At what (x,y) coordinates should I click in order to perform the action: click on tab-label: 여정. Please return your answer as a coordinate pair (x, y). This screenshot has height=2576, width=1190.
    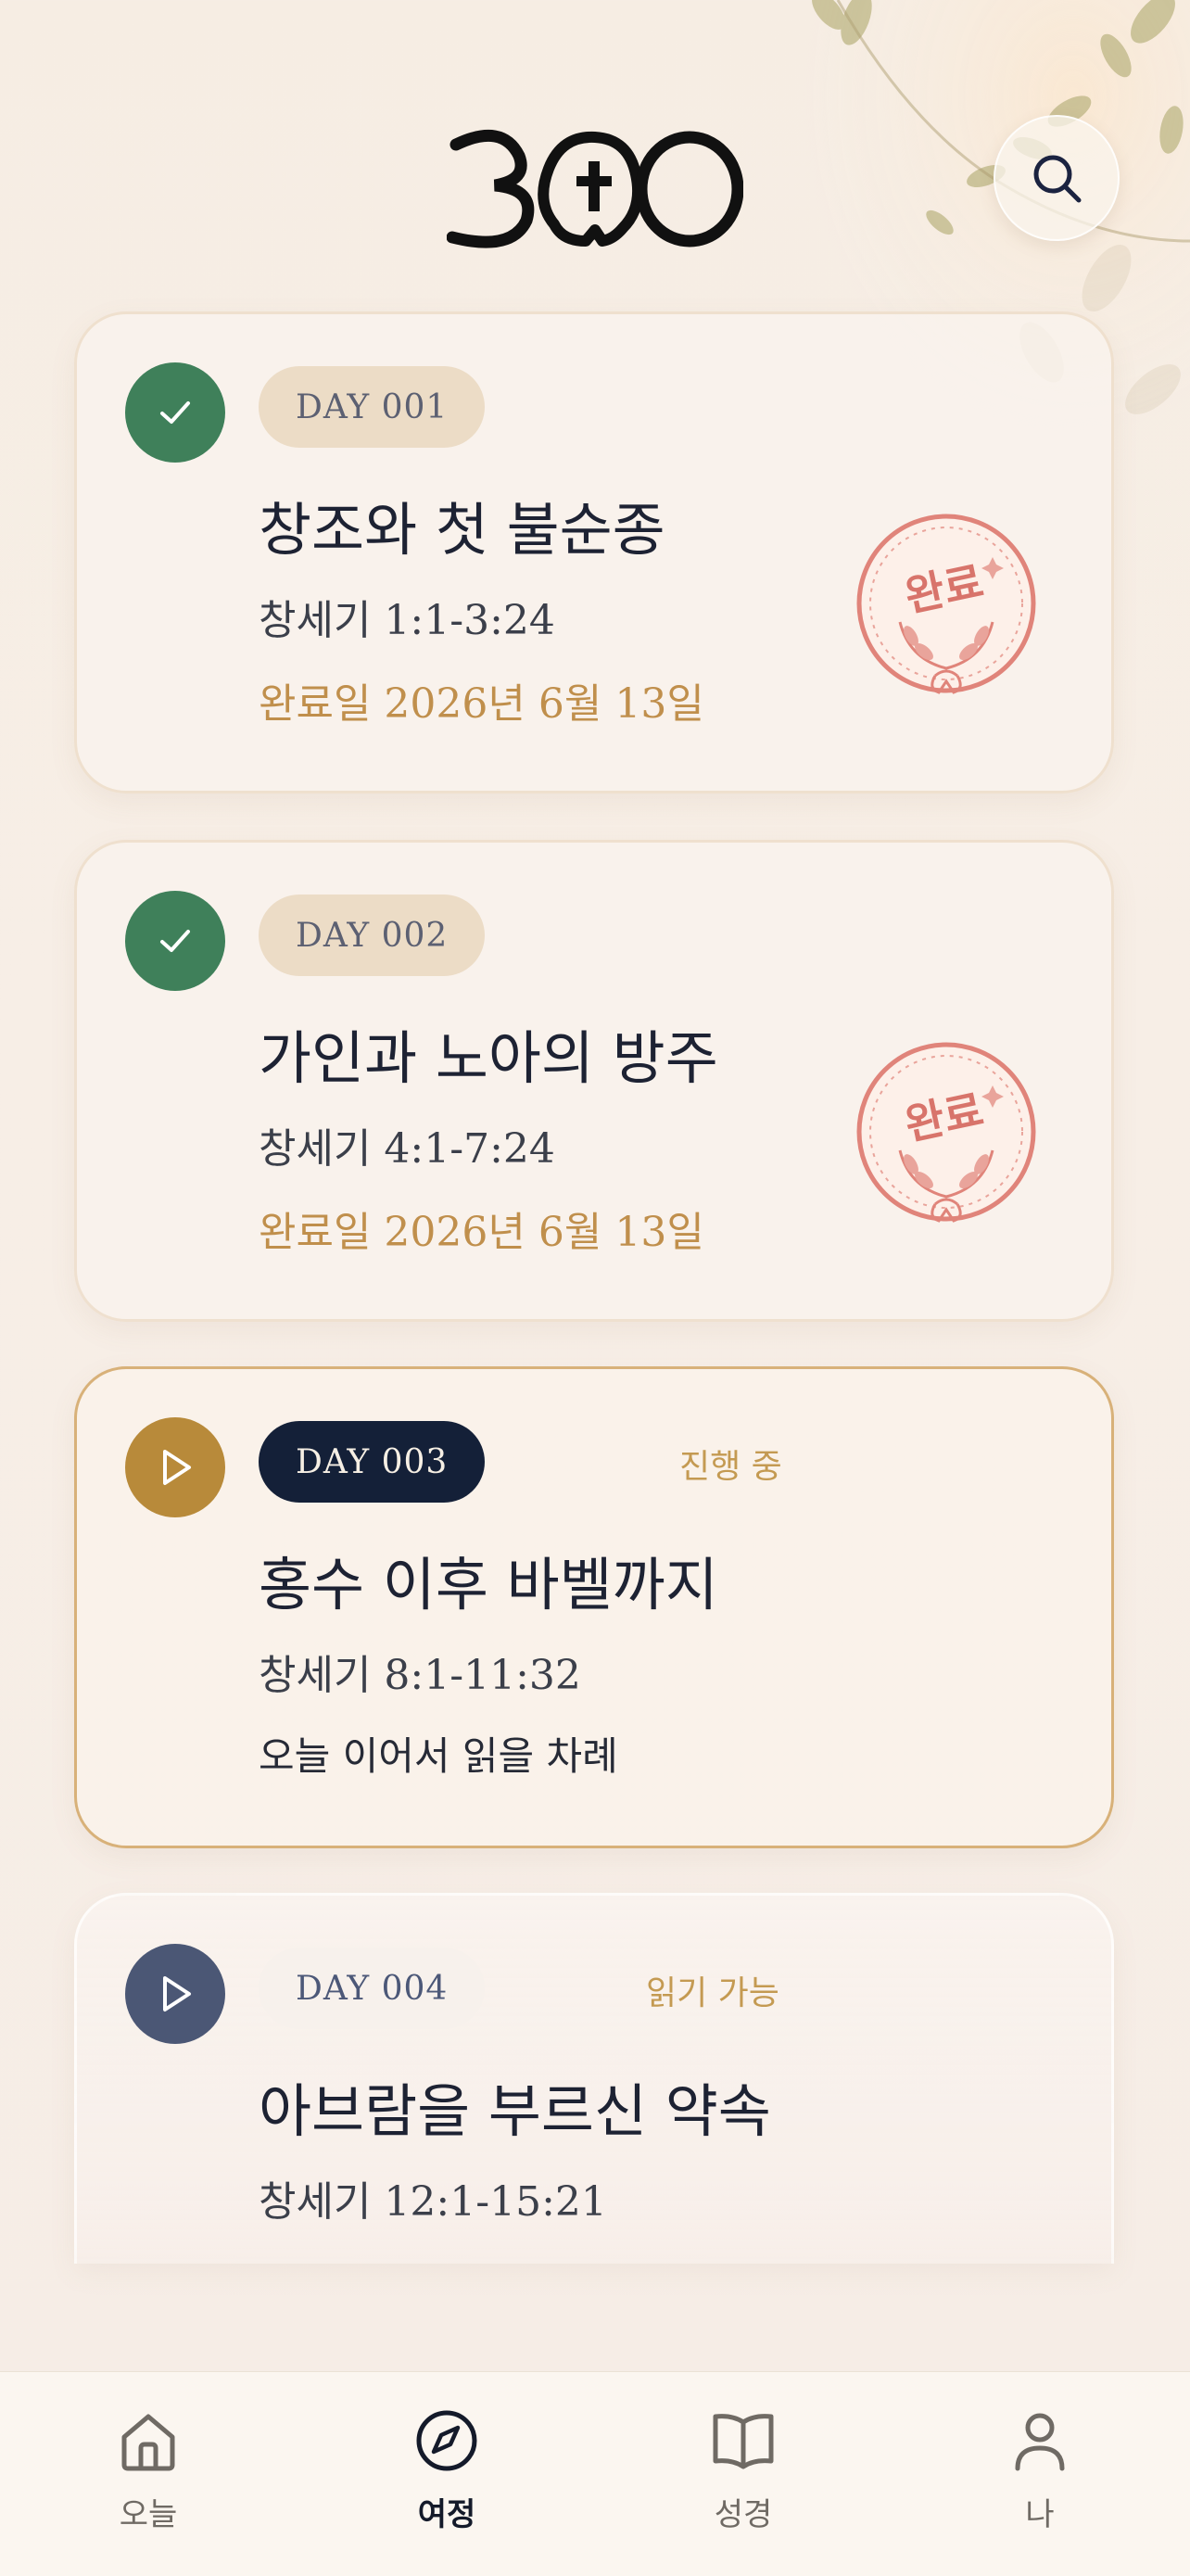
    Looking at the image, I should click on (446, 2514).